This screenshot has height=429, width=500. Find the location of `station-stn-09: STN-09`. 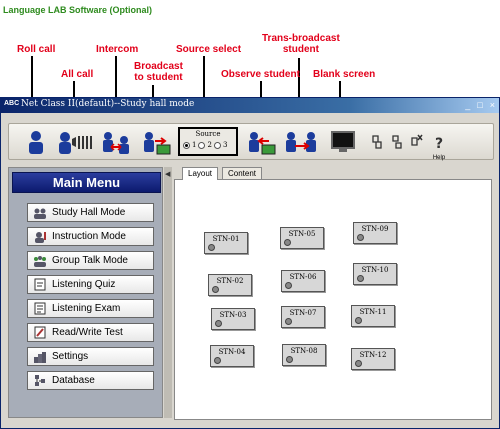

station-stn-09: STN-09 is located at coordinates (375, 233).